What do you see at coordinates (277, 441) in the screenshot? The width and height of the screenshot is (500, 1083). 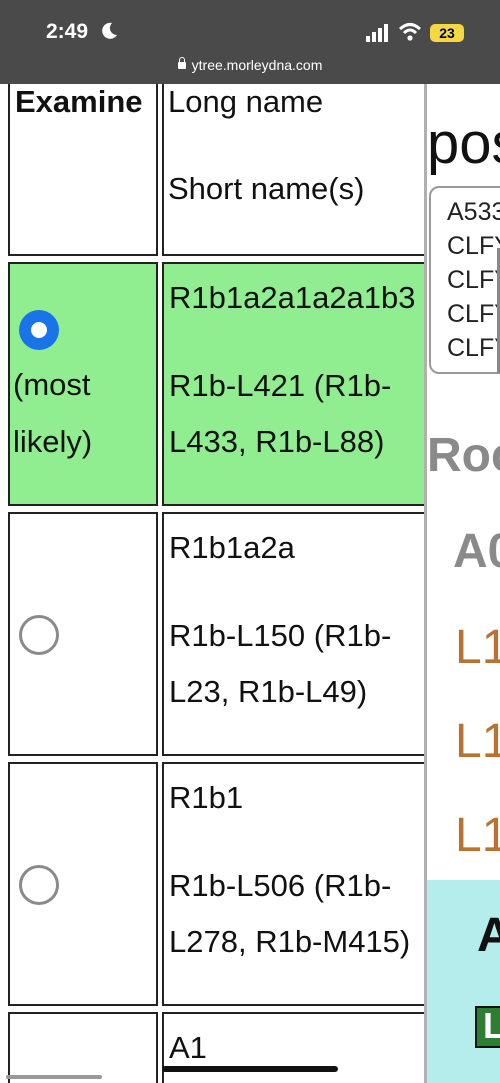 I see `row-1-short-2: L433, R1b-L88)` at bounding box center [277, 441].